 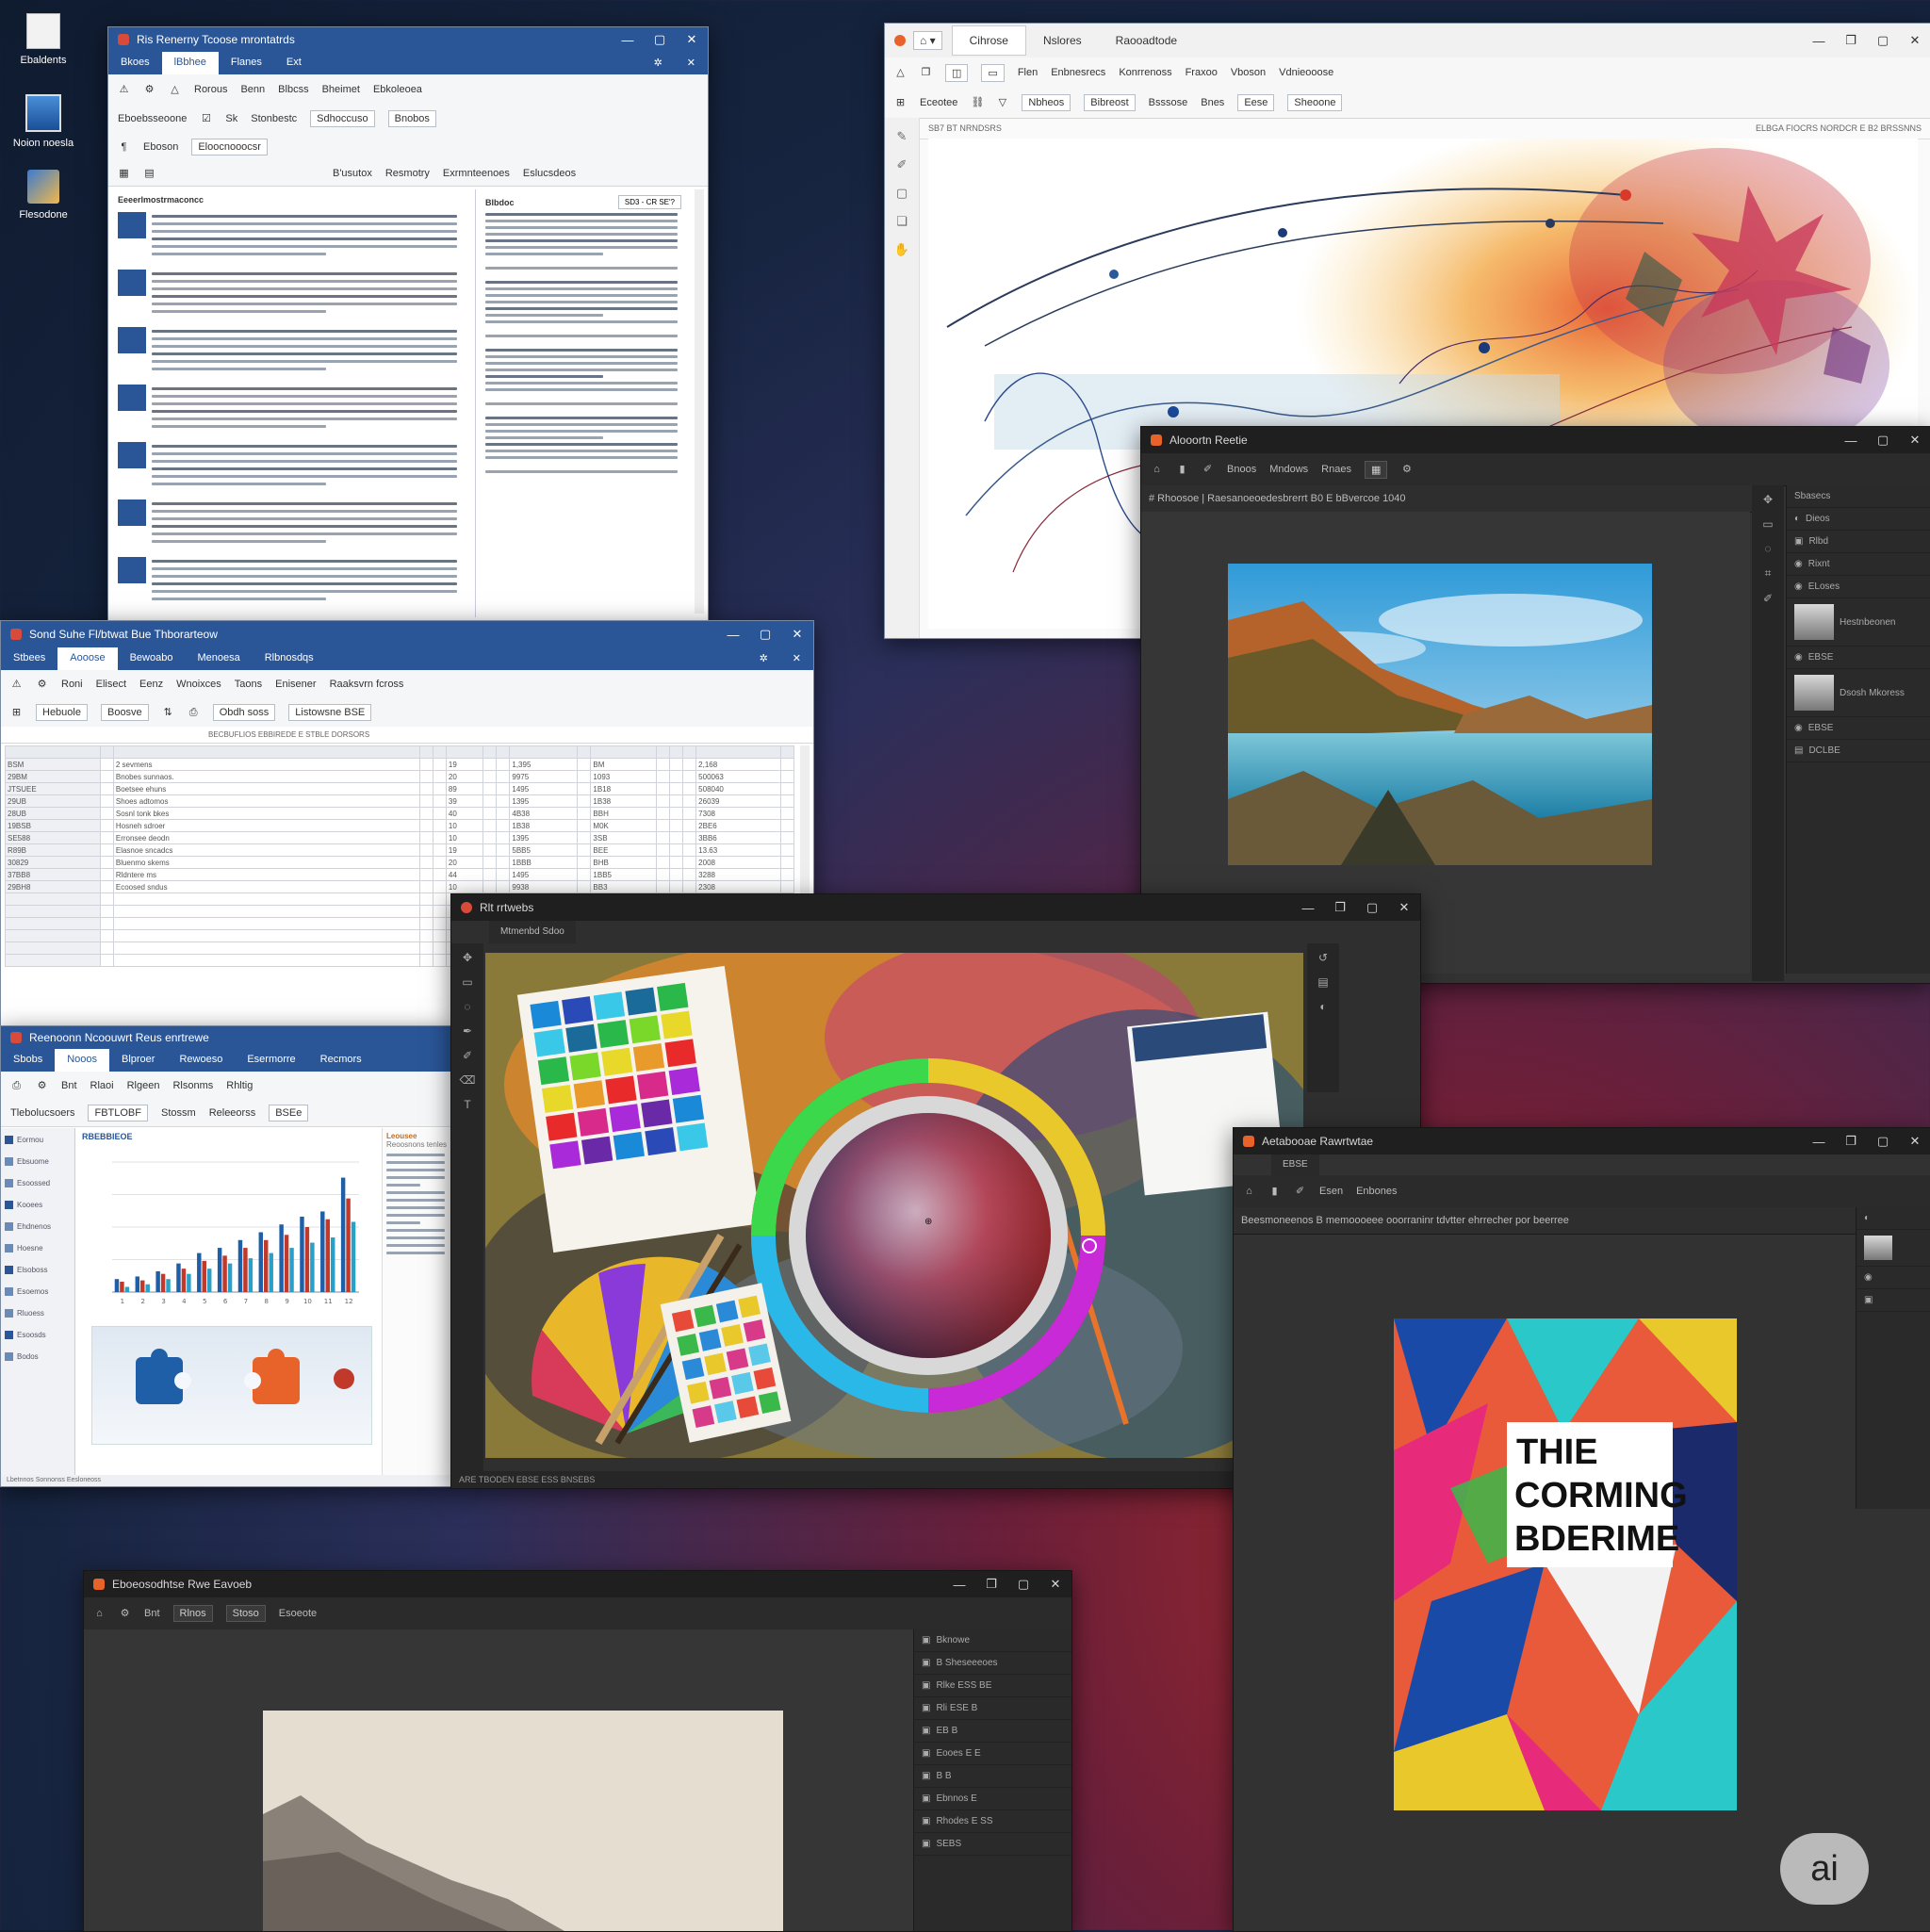 What do you see at coordinates (168, 713) in the screenshot?
I see `sort-icon: ⇅` at bounding box center [168, 713].